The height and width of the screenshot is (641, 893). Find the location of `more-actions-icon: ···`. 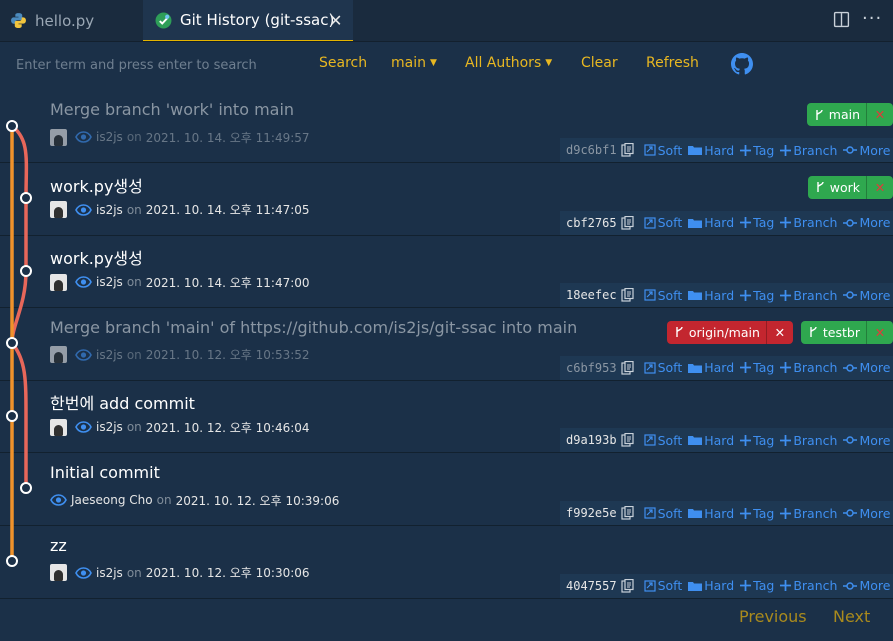

more-actions-icon: ··· is located at coordinates (872, 18).